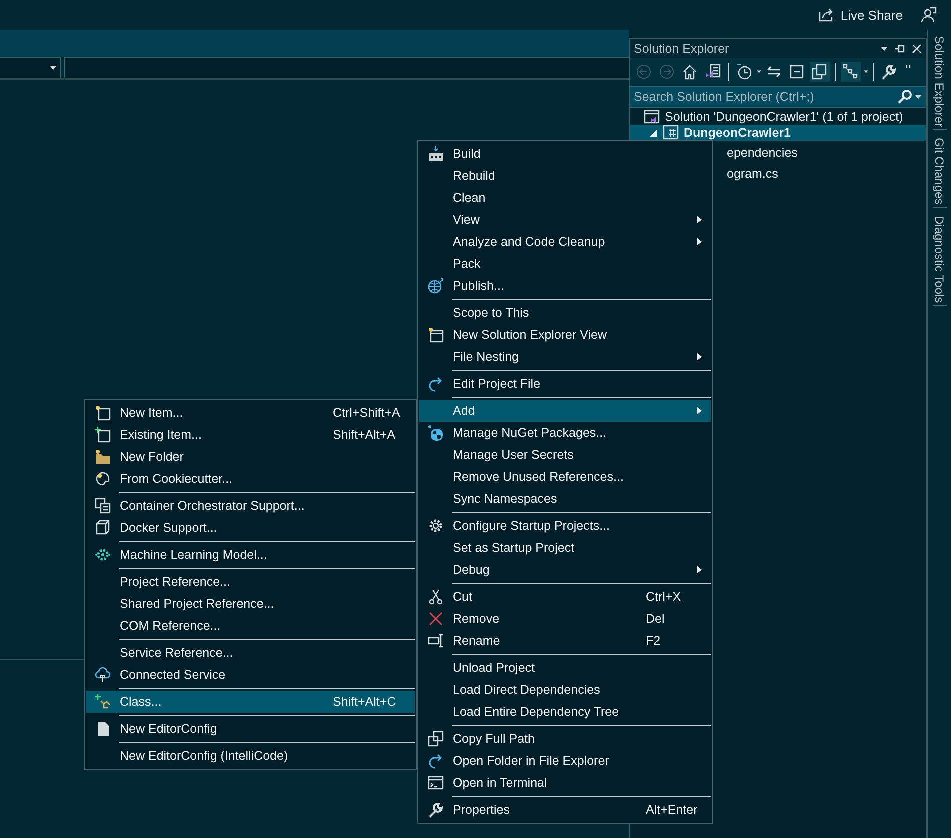  Describe the element at coordinates (250, 413) in the screenshot. I see `menu-item: New Item... Ctrl+Shift+A` at that location.